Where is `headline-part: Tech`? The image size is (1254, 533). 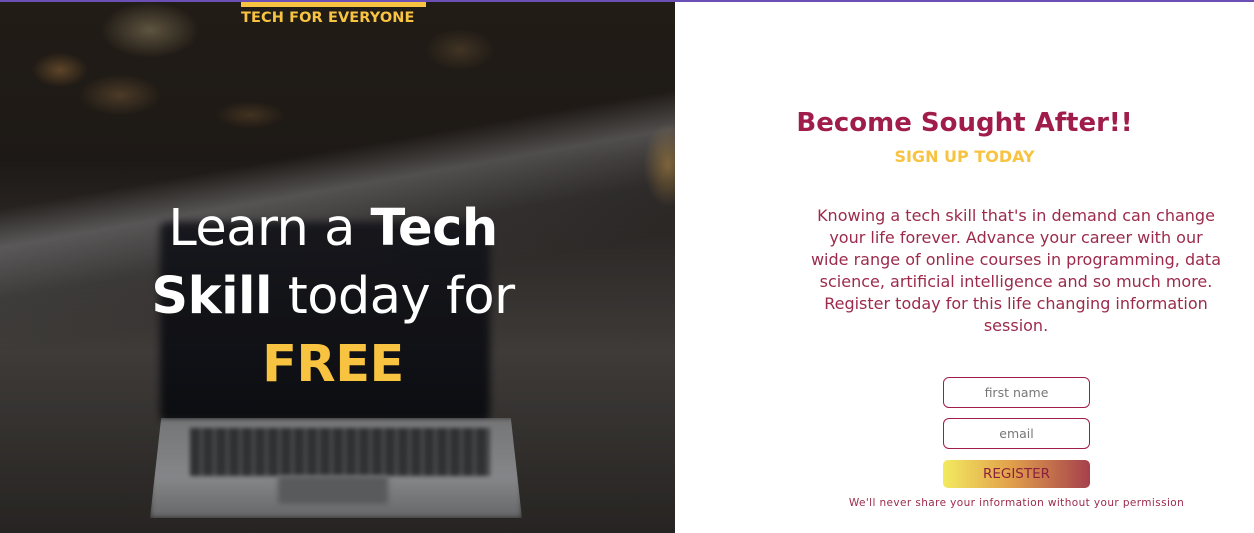
headline-part: Tech is located at coordinates (434, 228).